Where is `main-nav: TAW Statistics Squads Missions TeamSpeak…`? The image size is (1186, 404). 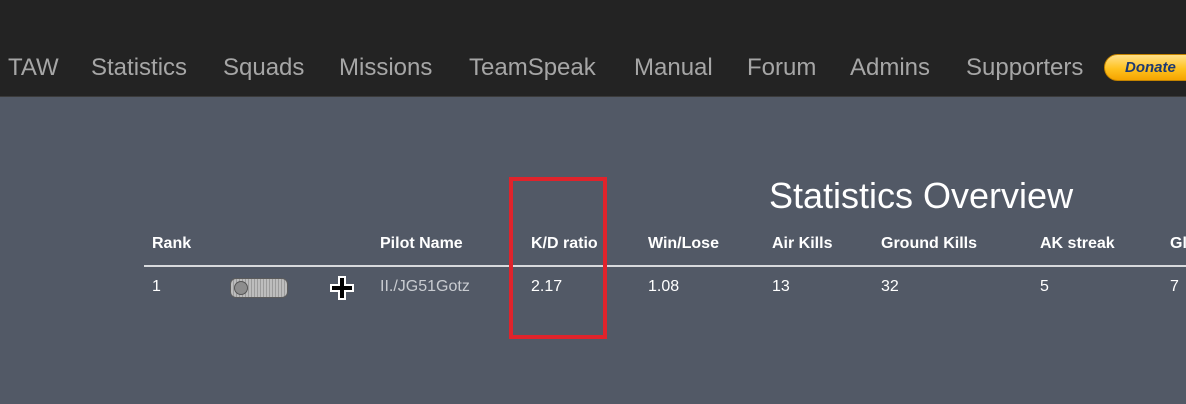 main-nav: TAW Statistics Squads Missions TeamSpeak… is located at coordinates (593, 68).